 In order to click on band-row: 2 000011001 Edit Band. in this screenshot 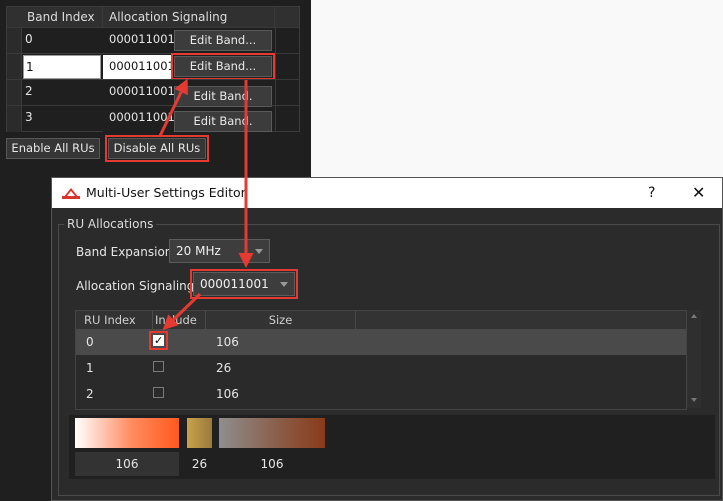, I will do `click(153, 93)`.